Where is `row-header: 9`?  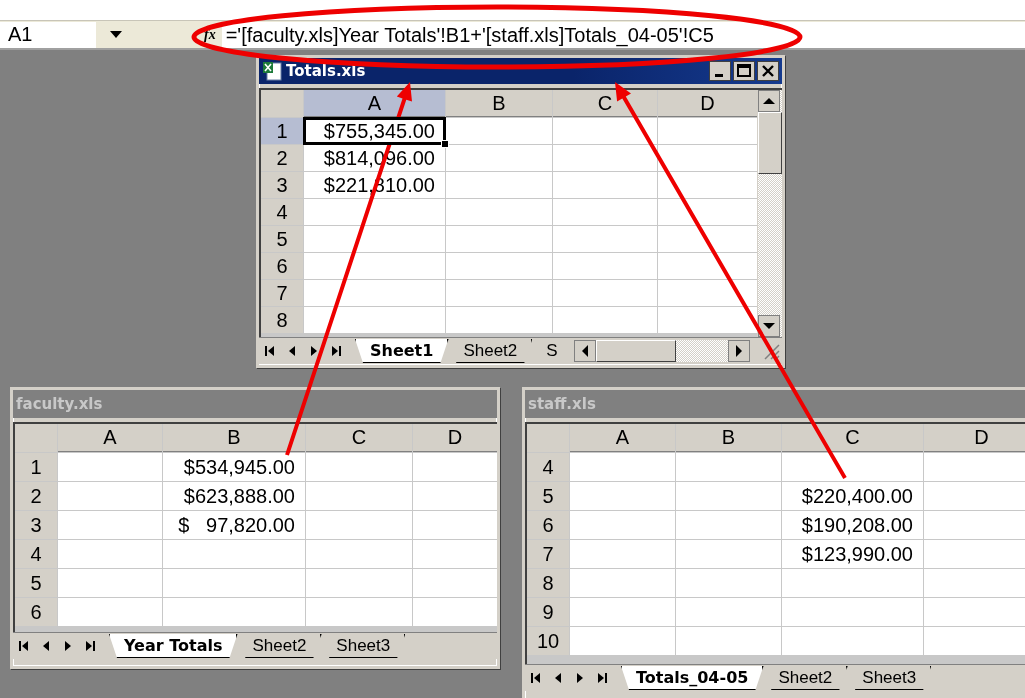 row-header: 9 is located at coordinates (548, 612).